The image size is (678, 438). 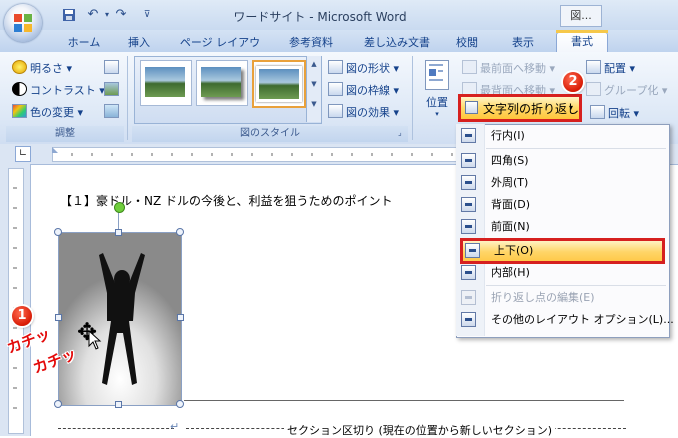 What do you see at coordinates (437, 75) in the screenshot?
I see `position-icon` at bounding box center [437, 75].